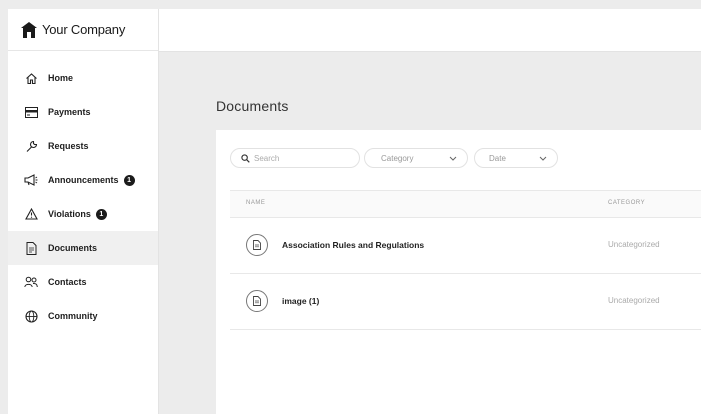 The height and width of the screenshot is (414, 701). What do you see at coordinates (69, 214) in the screenshot?
I see `sidebar-item-label: Violations` at bounding box center [69, 214].